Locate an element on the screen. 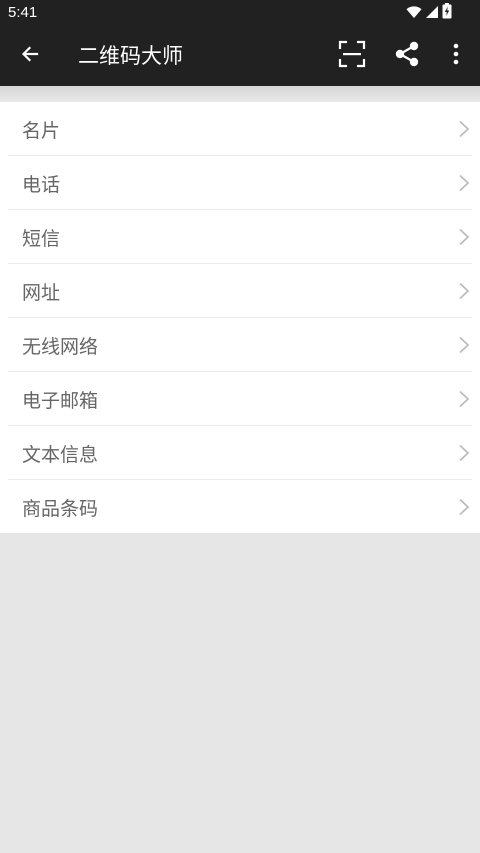 The height and width of the screenshot is (853, 480). status-icons is located at coordinates (429, 13).